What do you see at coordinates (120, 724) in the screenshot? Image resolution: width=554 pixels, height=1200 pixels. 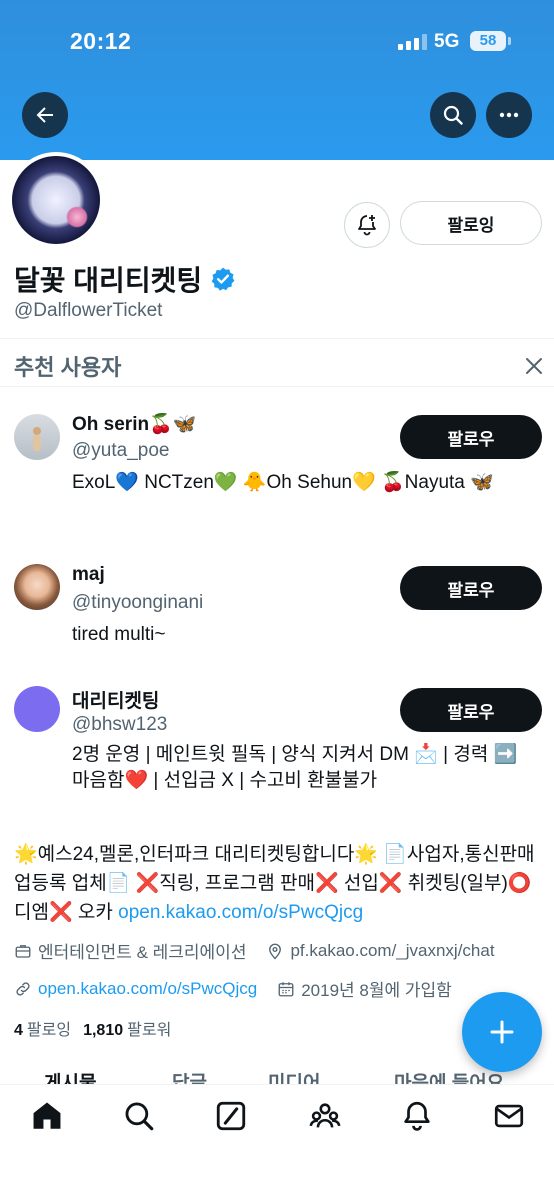 I see `user-handle: @bhsw123` at bounding box center [120, 724].